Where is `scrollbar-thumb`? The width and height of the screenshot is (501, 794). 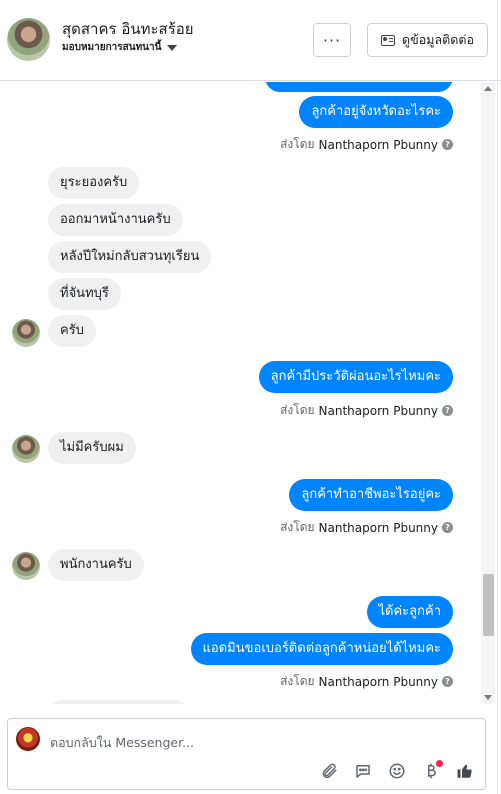
scrollbar-thumb is located at coordinates (488, 605).